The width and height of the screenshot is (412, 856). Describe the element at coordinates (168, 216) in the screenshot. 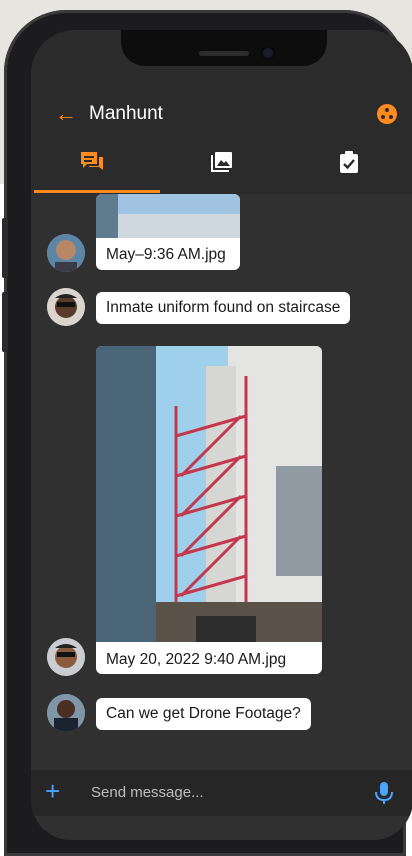

I see `photo` at that location.